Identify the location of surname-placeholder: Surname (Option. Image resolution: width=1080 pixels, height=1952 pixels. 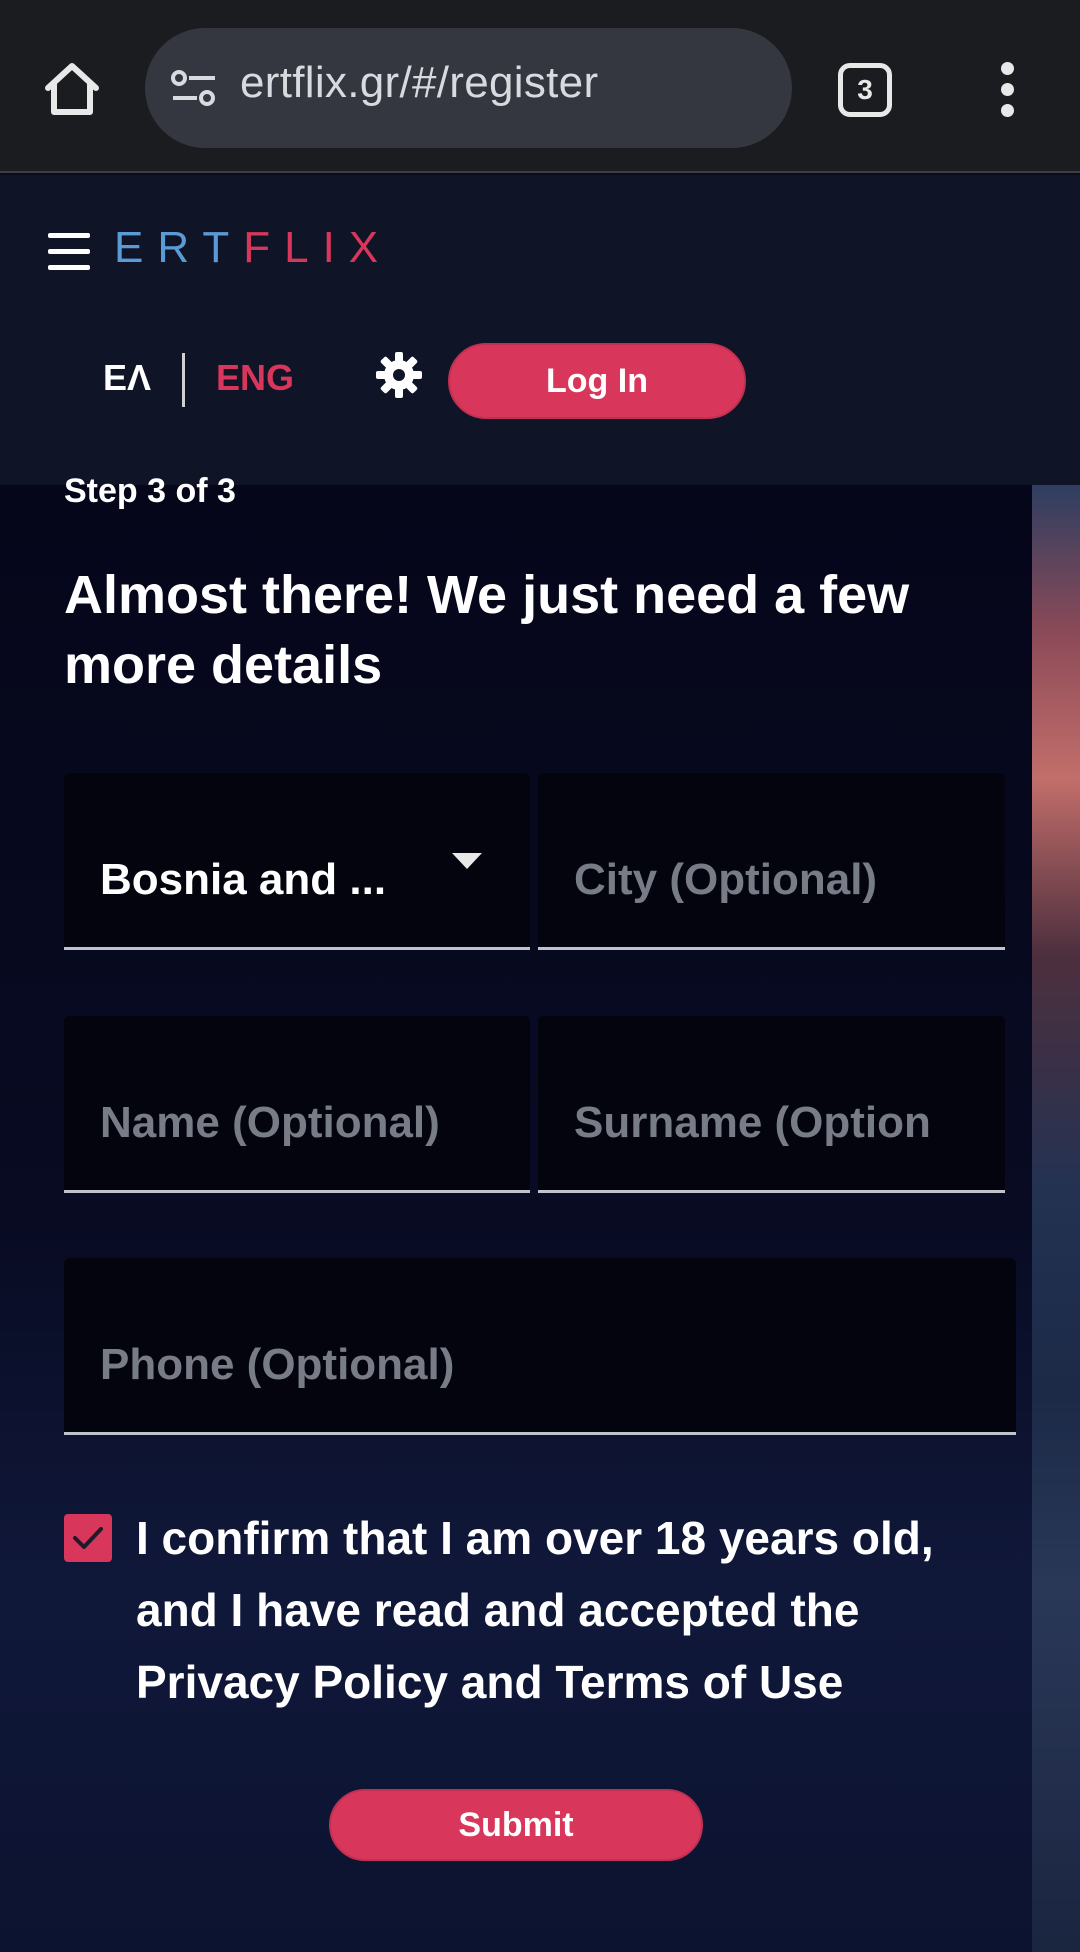
(752, 1122).